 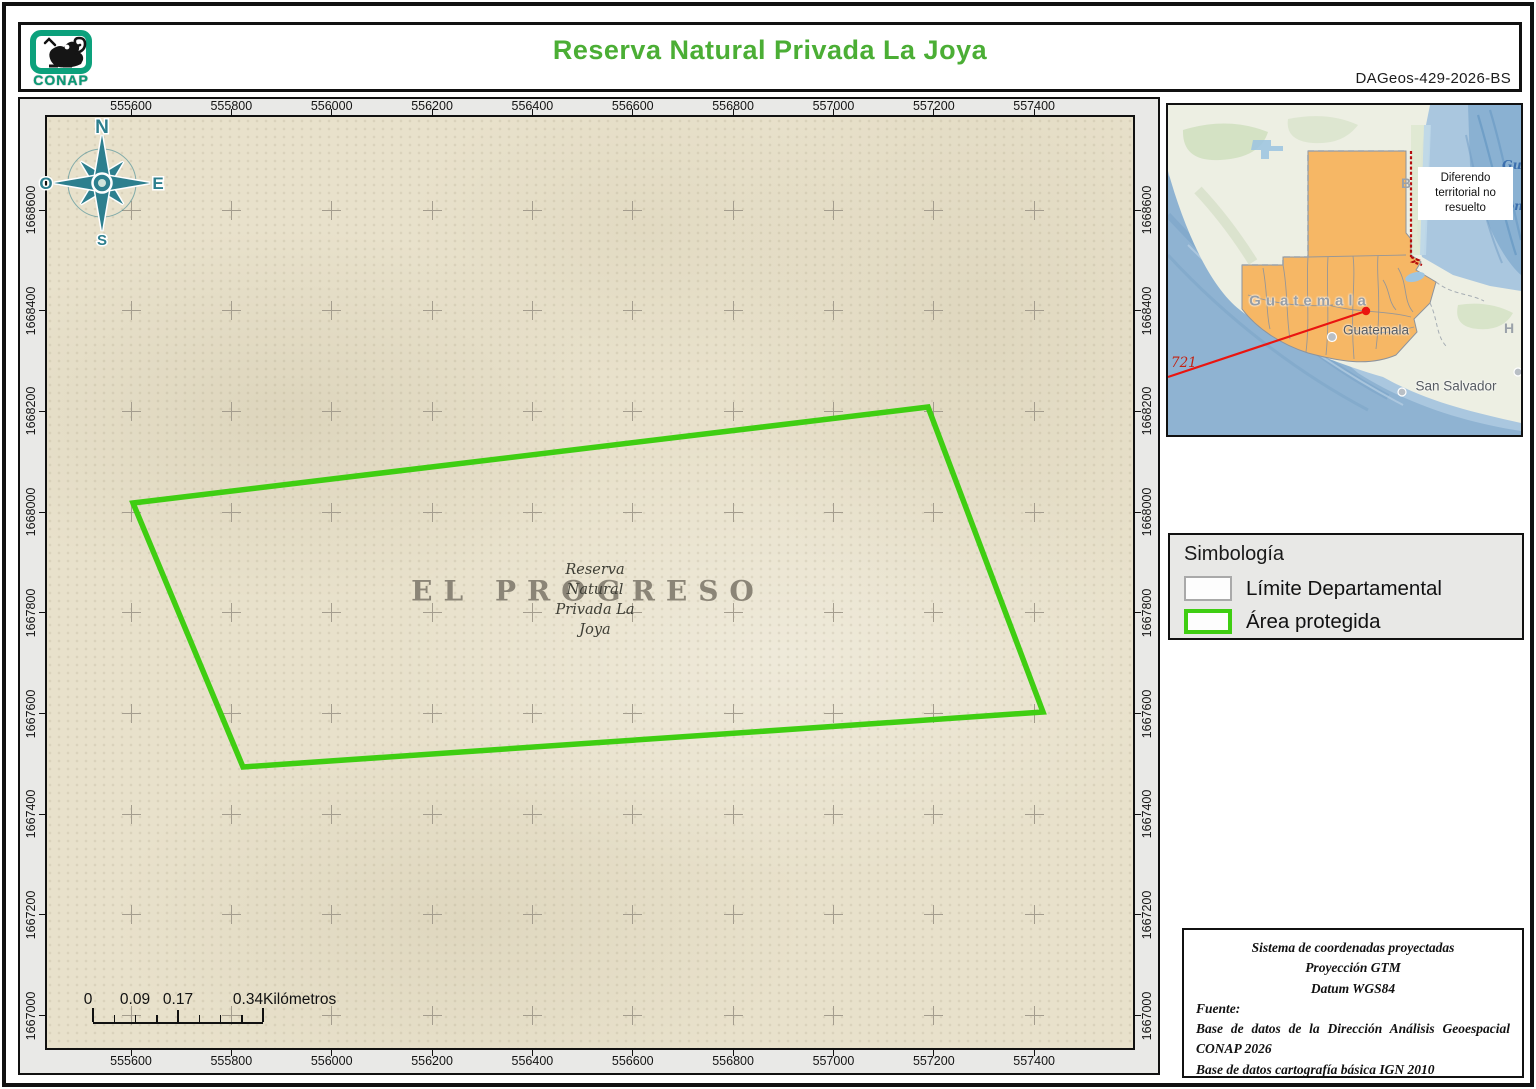 I want to click on road-number-label: 721, so click(x=1184, y=363).